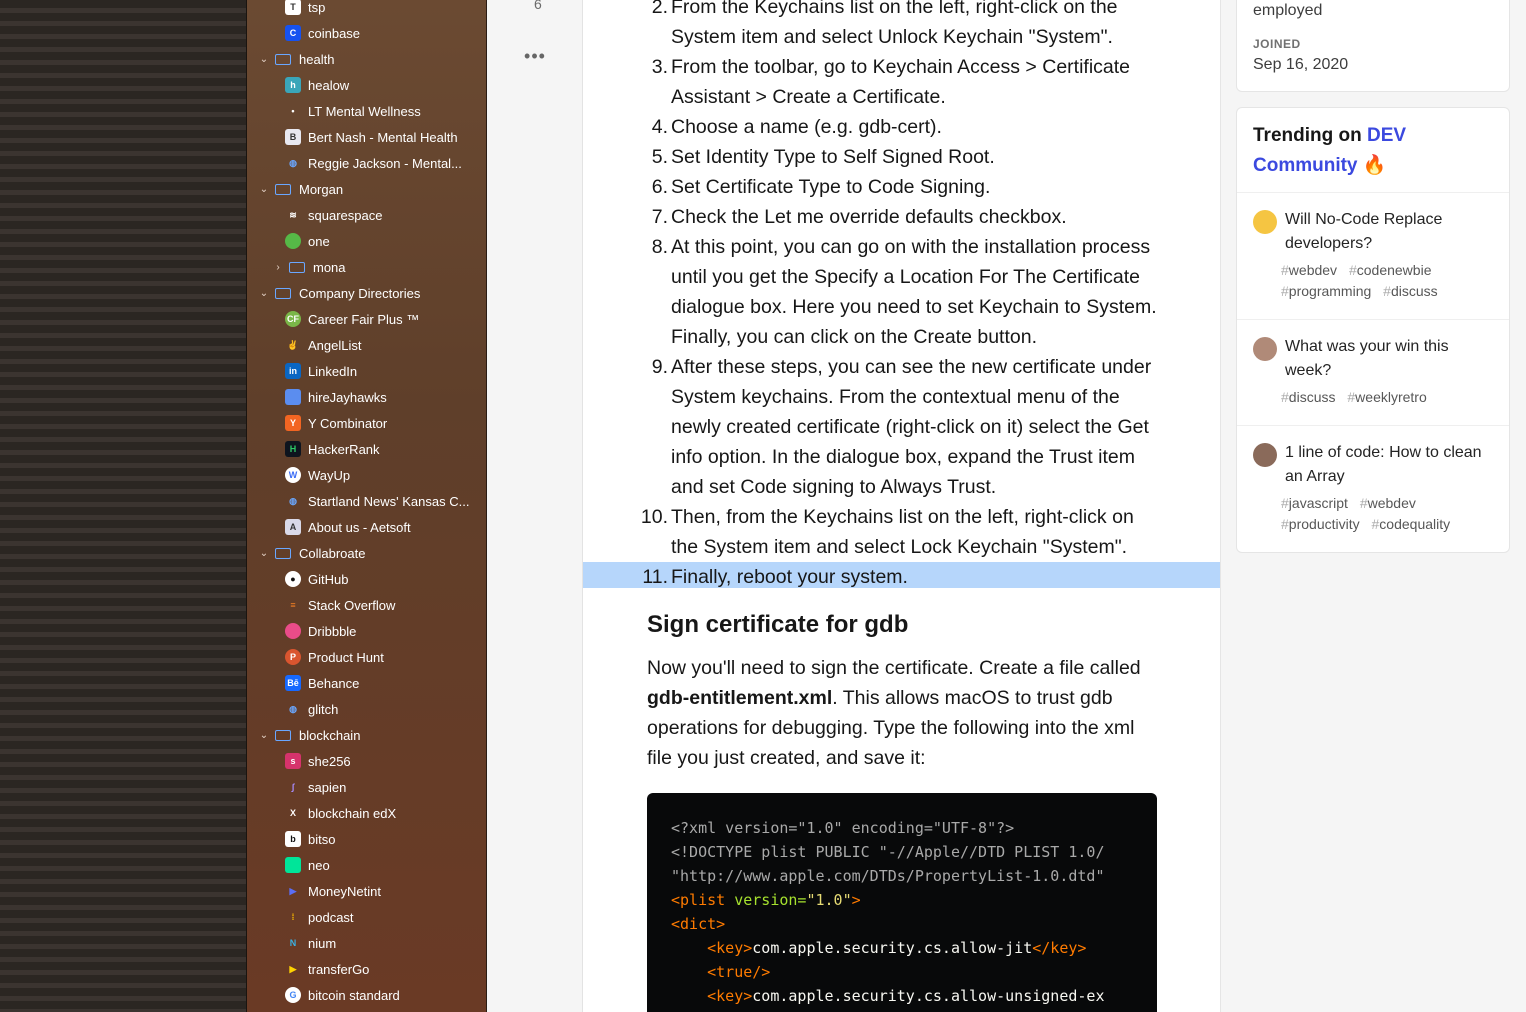 Image resolution: width=1526 pixels, height=1012 pixels. What do you see at coordinates (293, 917) in the screenshot?
I see `podcast-icon: ⁞` at bounding box center [293, 917].